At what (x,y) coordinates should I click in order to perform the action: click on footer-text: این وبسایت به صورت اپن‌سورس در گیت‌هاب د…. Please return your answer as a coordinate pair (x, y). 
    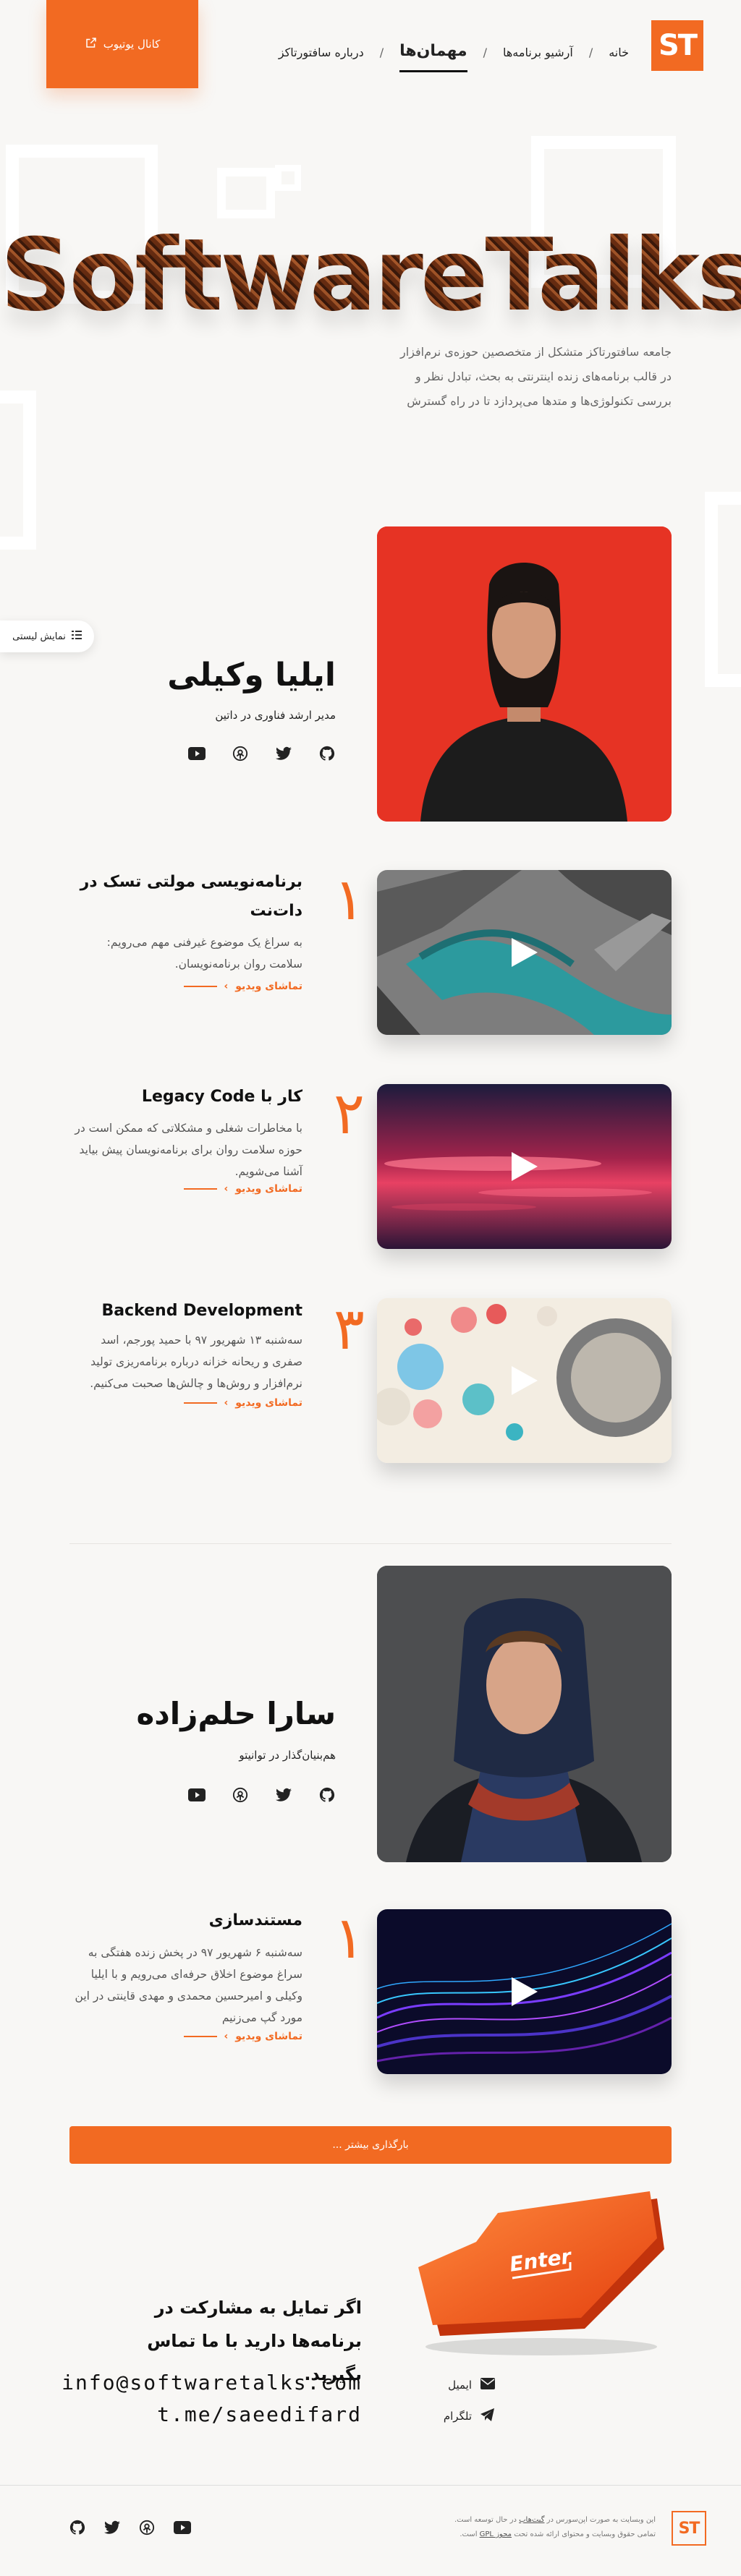
    Looking at the image, I should click on (547, 2527).